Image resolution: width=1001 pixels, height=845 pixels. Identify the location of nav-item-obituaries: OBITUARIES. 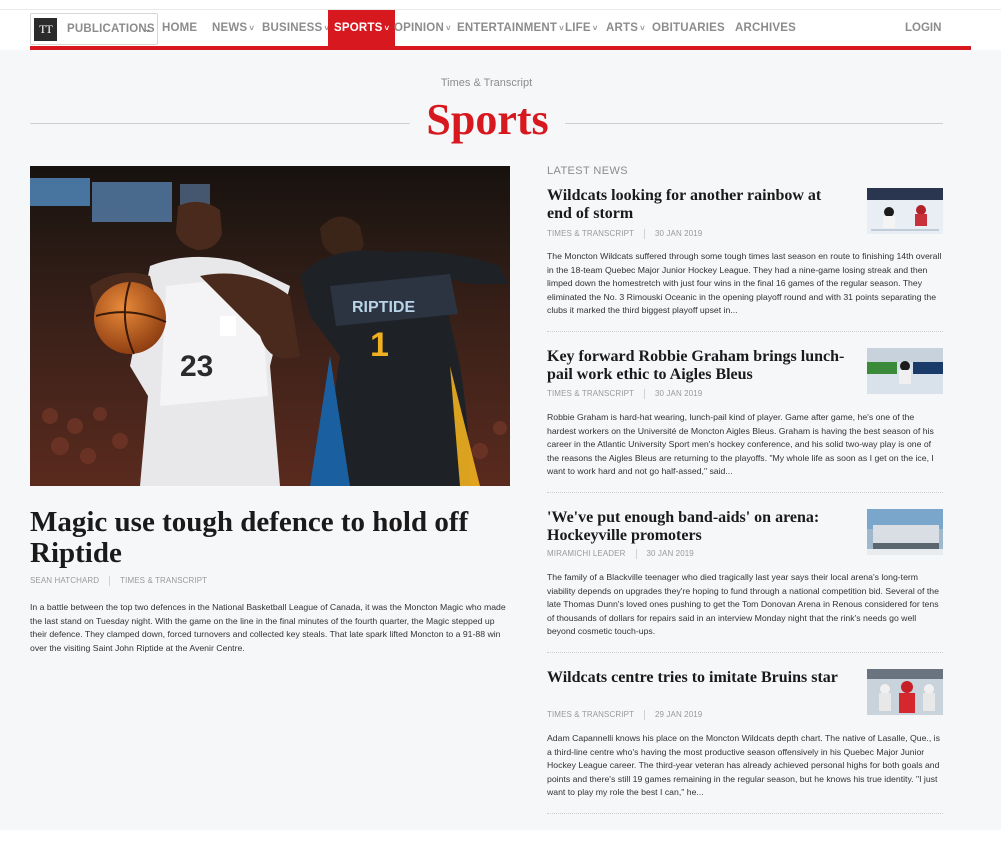
(688, 28).